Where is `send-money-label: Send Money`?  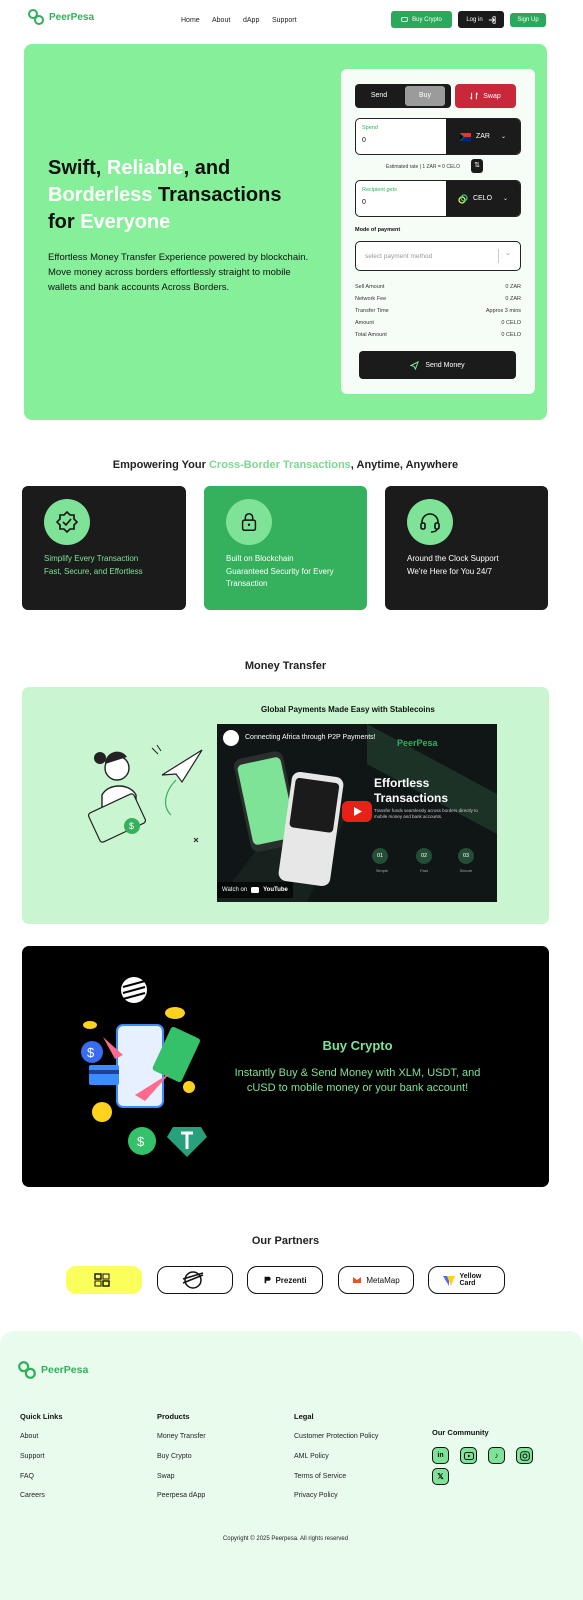
send-money-label: Send Money is located at coordinates (445, 365).